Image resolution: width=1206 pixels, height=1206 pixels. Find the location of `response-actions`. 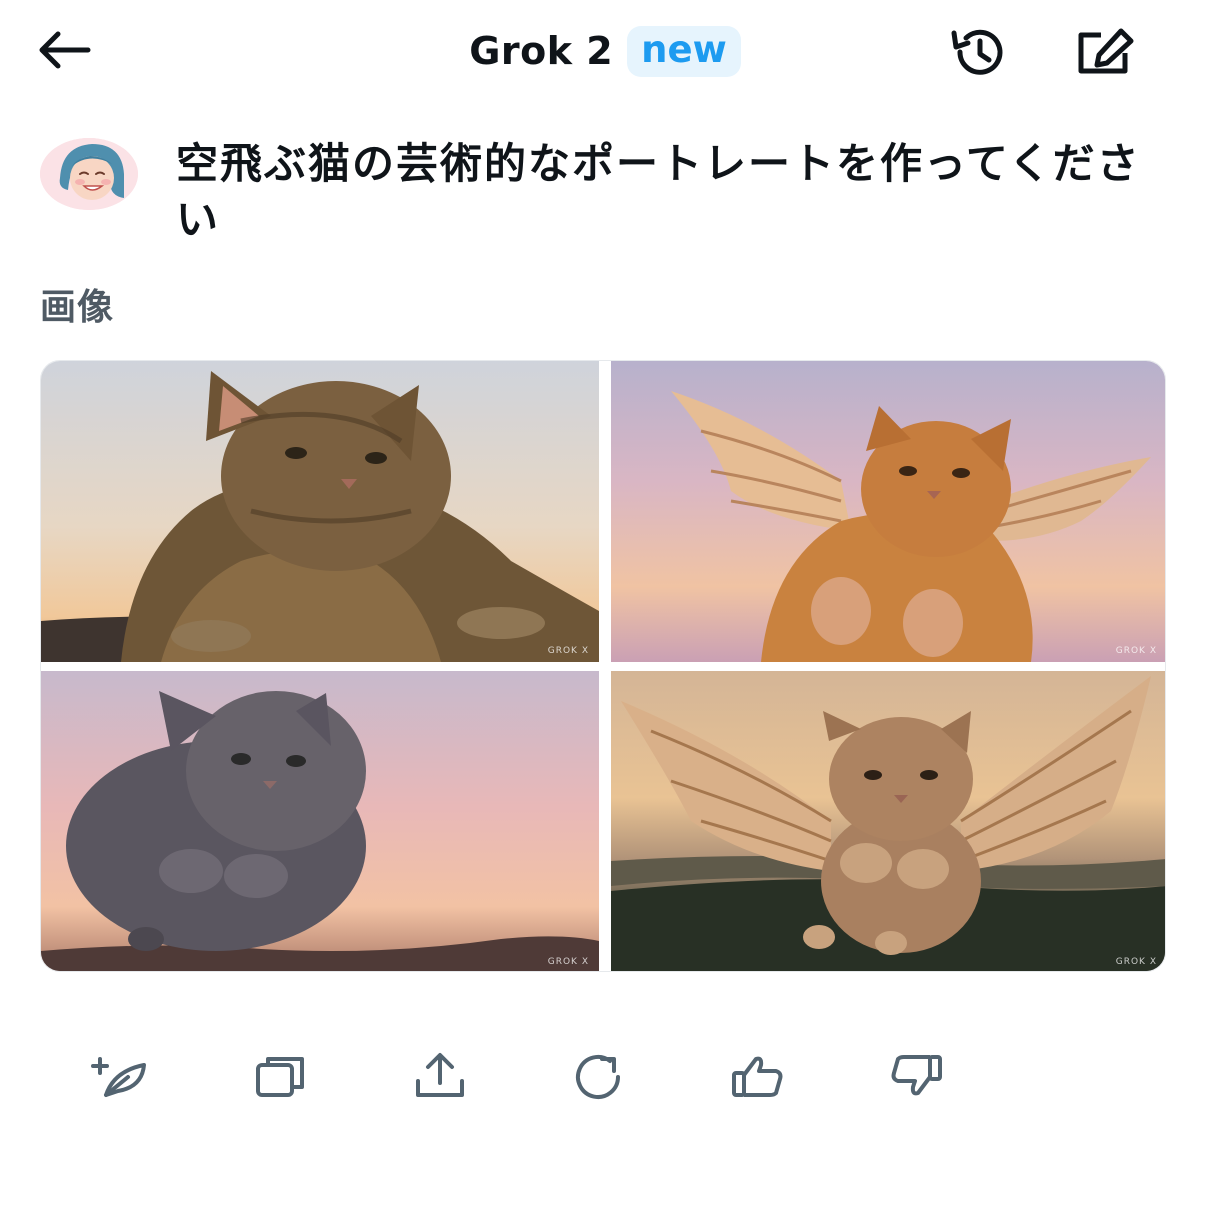

response-actions is located at coordinates (603, 1075).